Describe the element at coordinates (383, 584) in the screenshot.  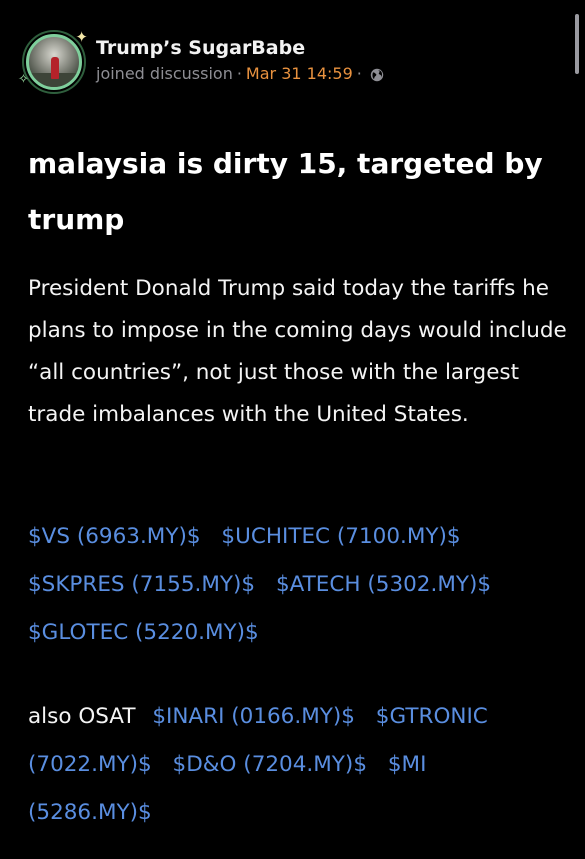
I see `ticker-link: $ATECH (5302.MY)$` at that location.